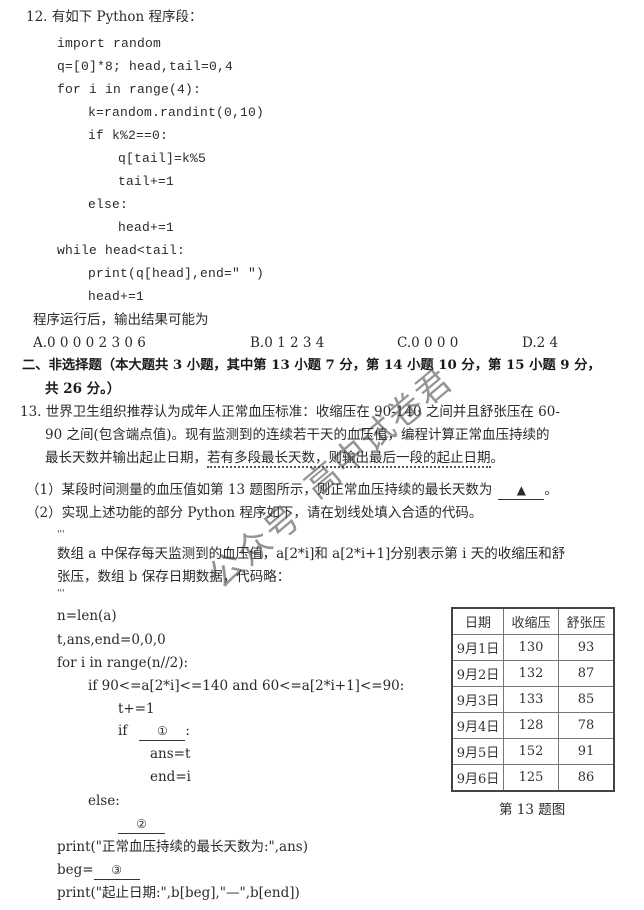 The height and width of the screenshot is (910, 644). I want to click on table-row: 9月4日 128 78, so click(533, 725).